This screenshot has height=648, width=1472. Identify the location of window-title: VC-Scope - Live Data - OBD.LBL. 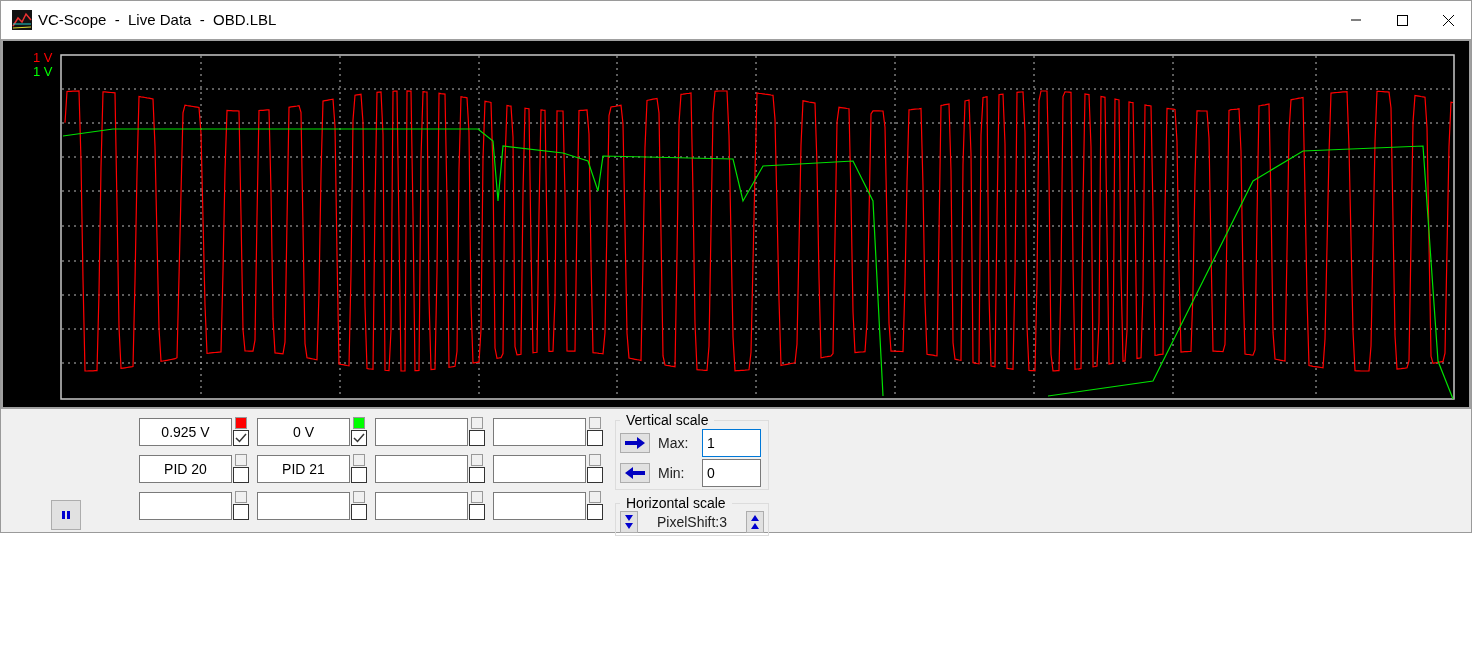
(157, 19).